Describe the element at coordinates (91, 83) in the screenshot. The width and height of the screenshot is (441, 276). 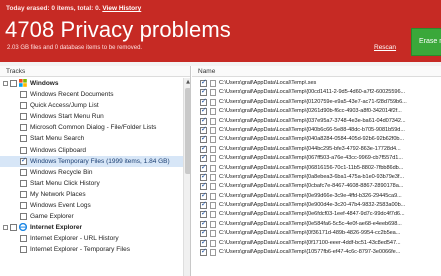
I see `track-group: Windows` at that location.